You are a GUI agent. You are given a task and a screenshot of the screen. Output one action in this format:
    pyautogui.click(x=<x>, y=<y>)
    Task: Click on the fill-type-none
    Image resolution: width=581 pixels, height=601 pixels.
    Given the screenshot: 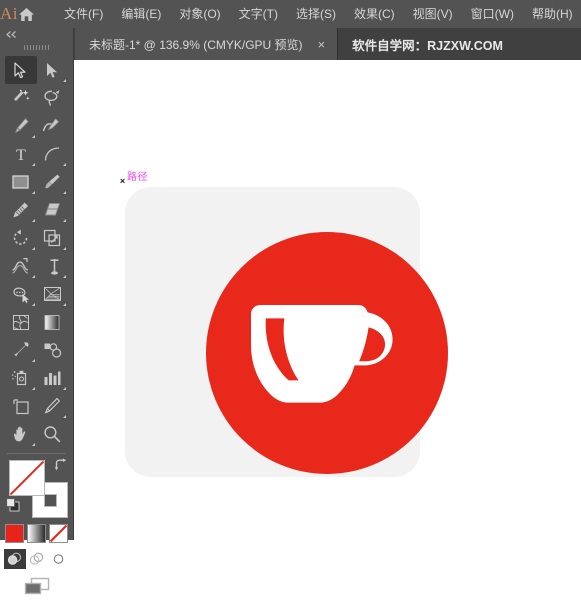 What is the action you would take?
    pyautogui.click(x=58, y=533)
    